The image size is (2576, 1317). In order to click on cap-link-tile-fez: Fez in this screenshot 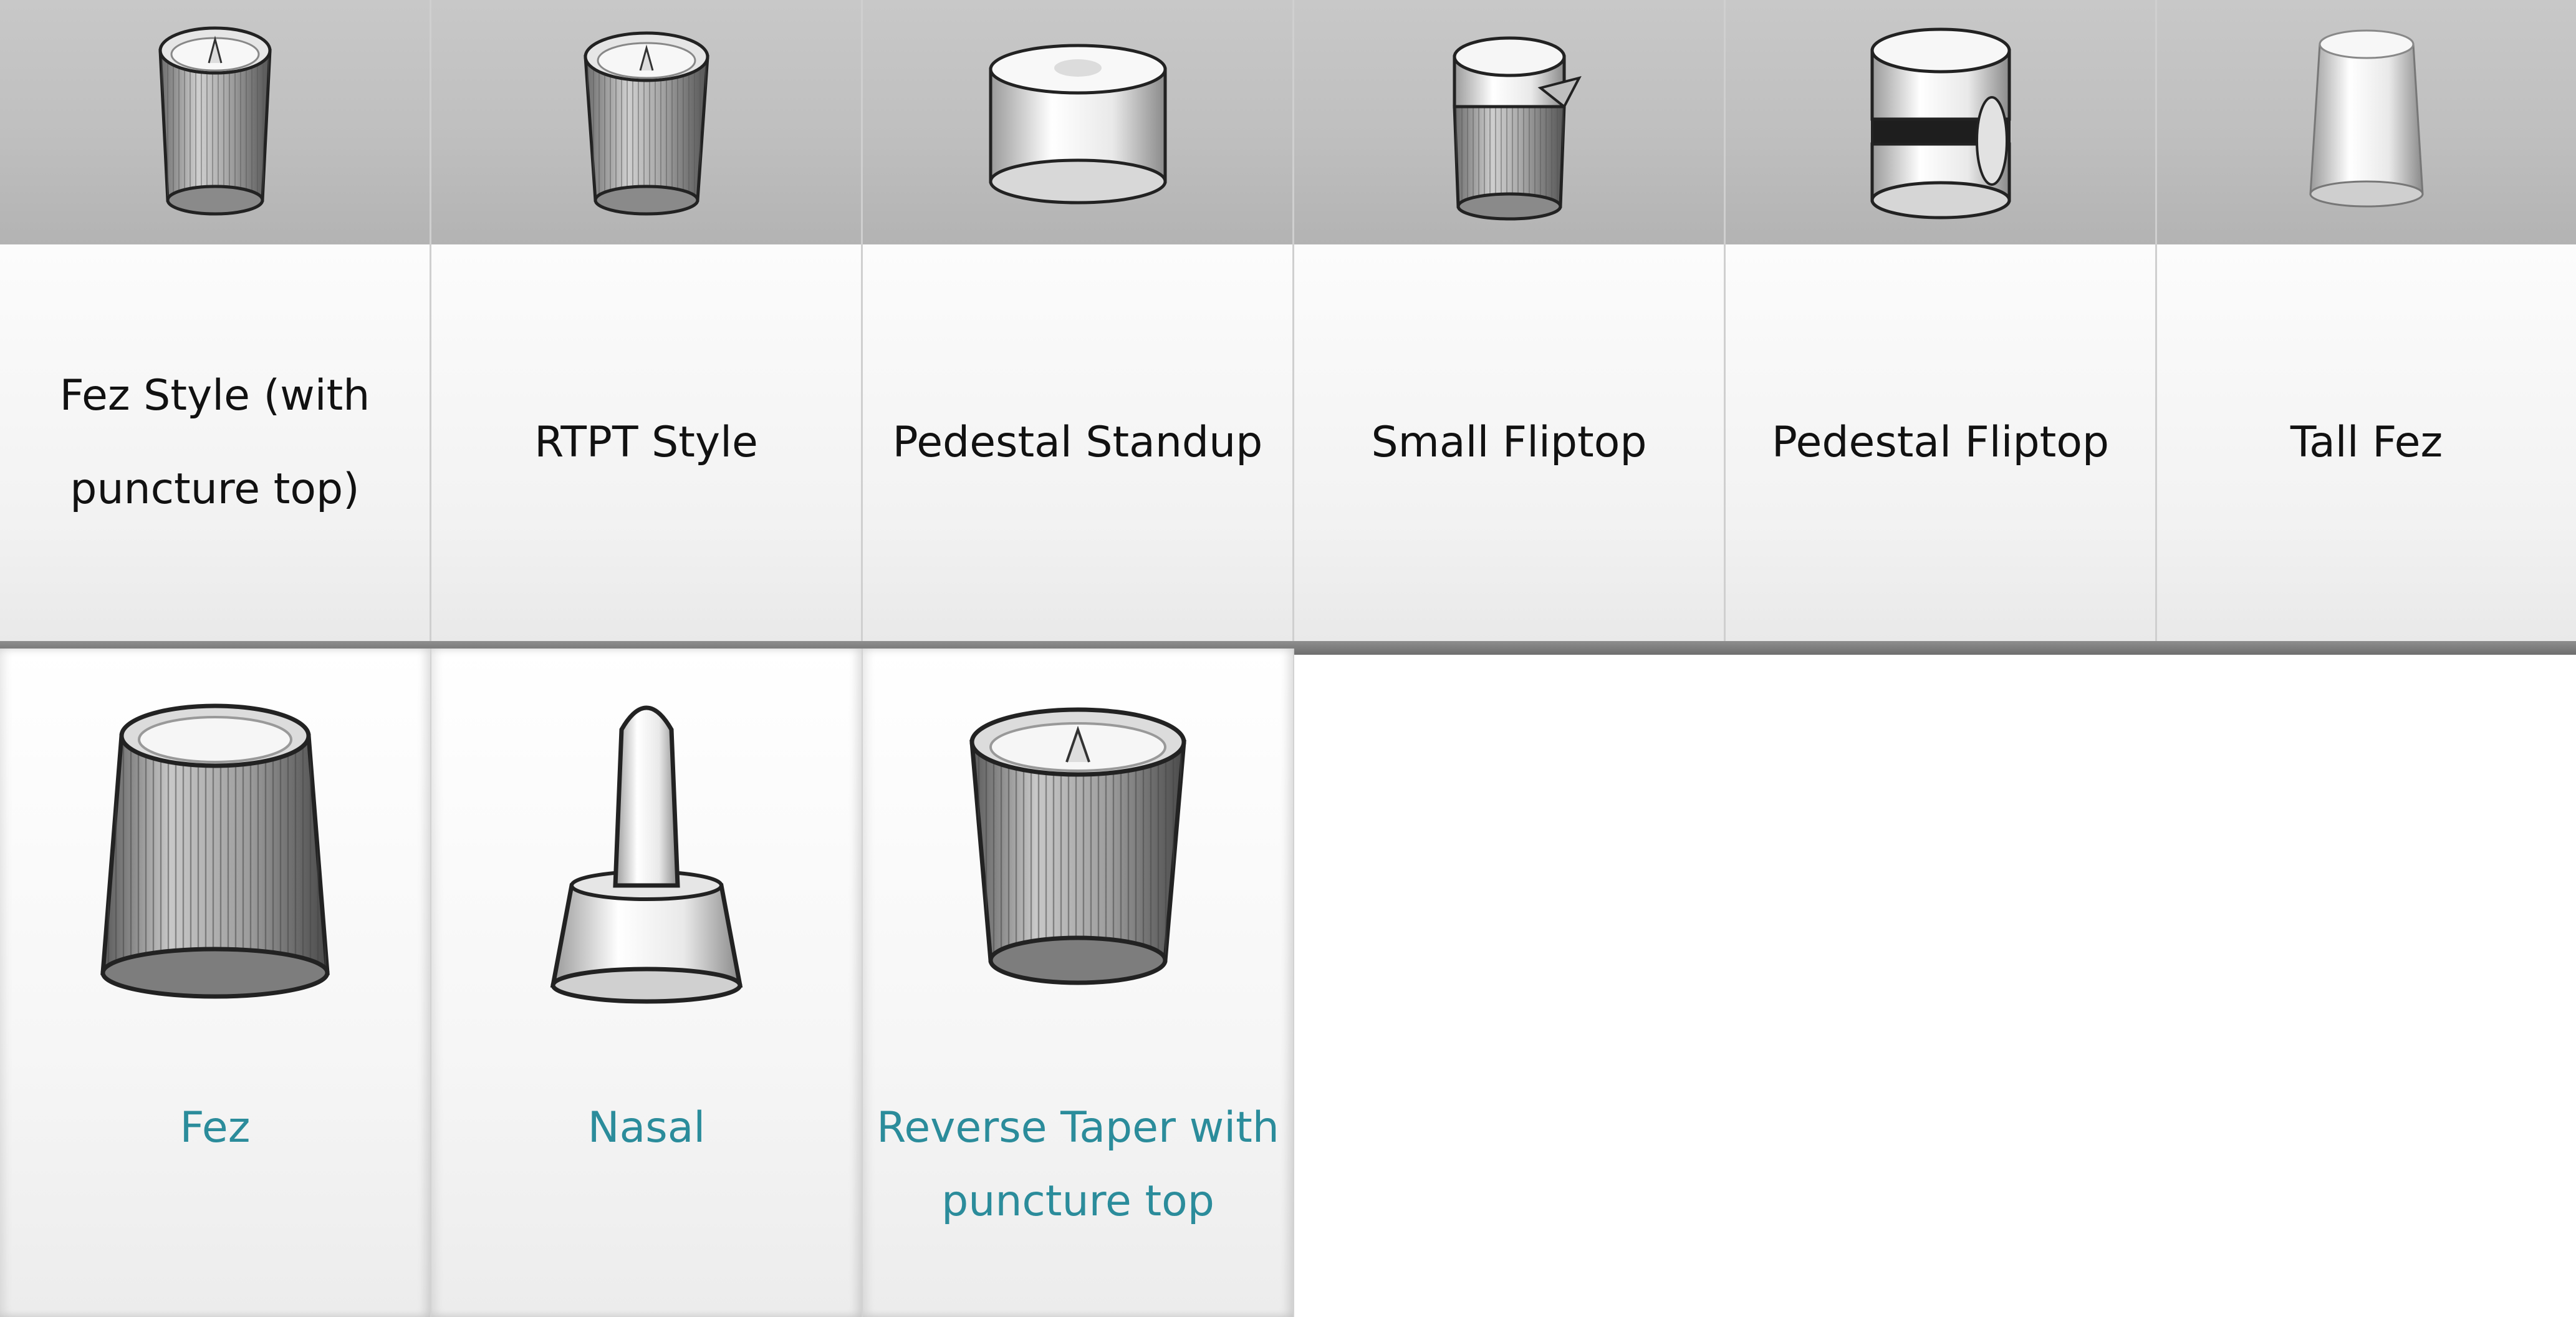, I will do `click(215, 983)`.